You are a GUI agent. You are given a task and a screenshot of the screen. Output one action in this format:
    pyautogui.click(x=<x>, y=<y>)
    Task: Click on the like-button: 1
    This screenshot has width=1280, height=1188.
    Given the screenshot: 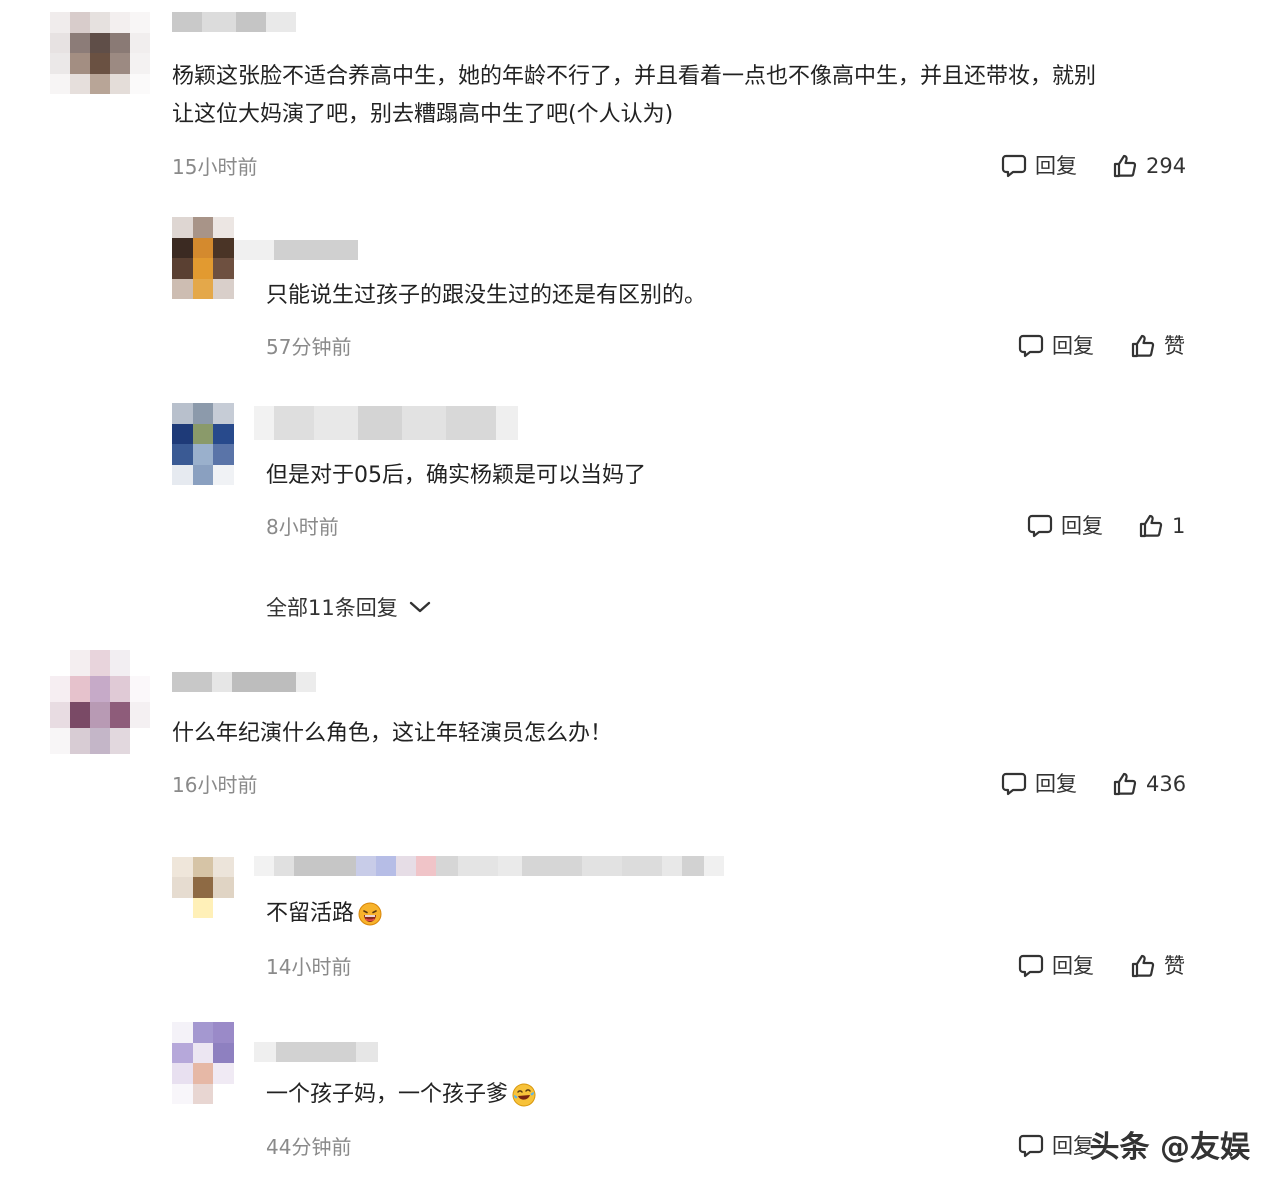 What is the action you would take?
    pyautogui.click(x=1161, y=526)
    